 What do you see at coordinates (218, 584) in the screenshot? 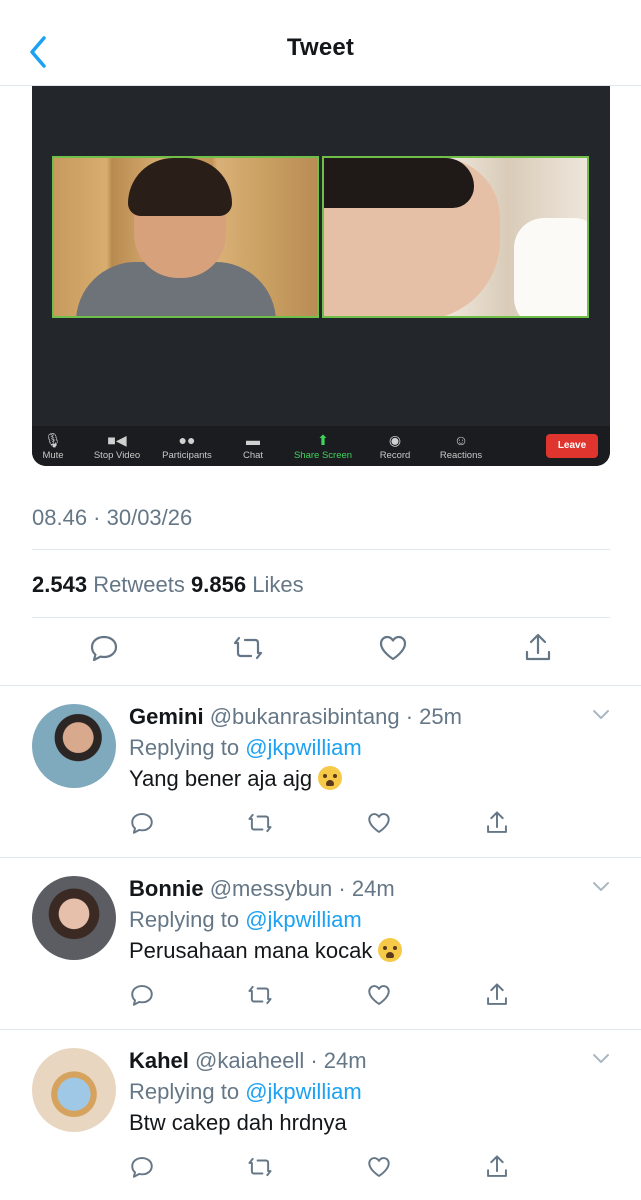
I see `likes-count: 9.856` at bounding box center [218, 584].